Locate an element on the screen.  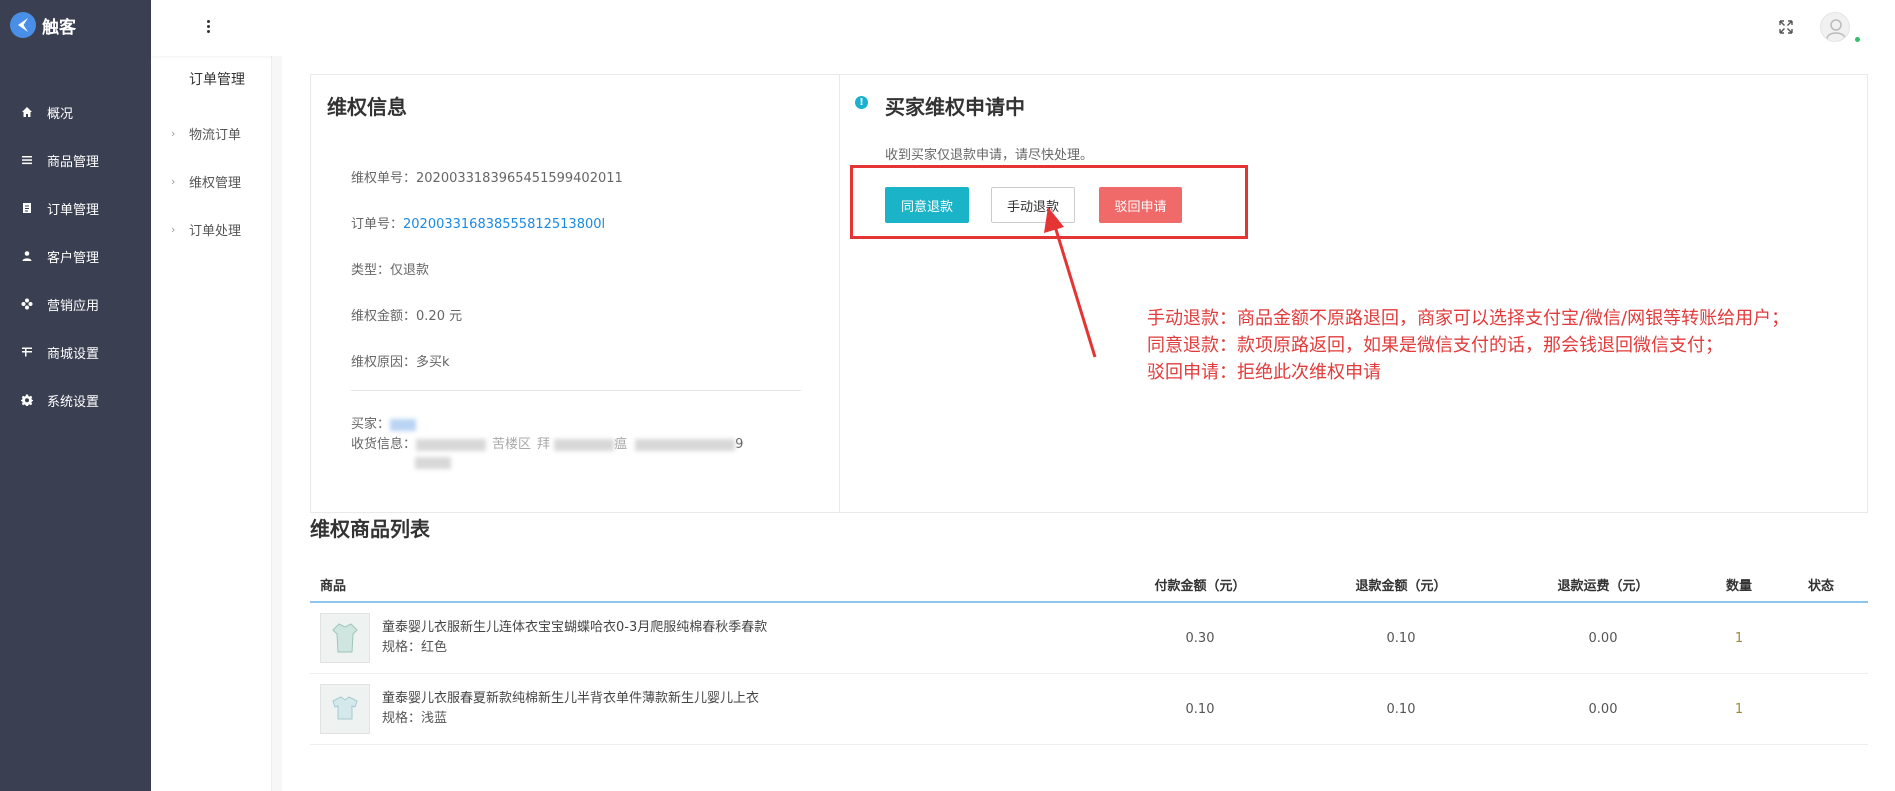
annotation-arrow-icon is located at coordinates (1070, 282).